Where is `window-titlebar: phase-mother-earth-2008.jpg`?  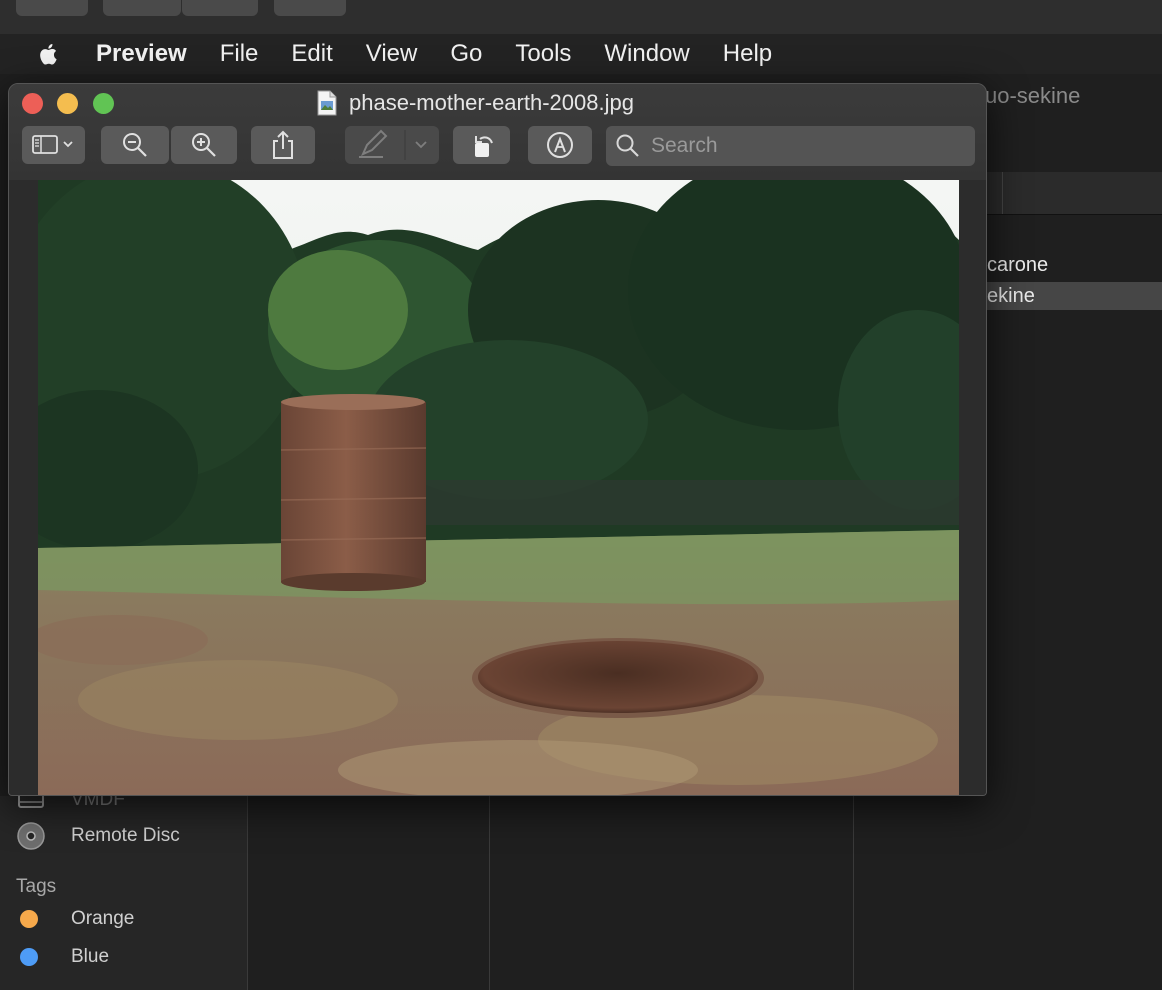
window-titlebar: phase-mother-earth-2008.jpg is located at coordinates (497, 132).